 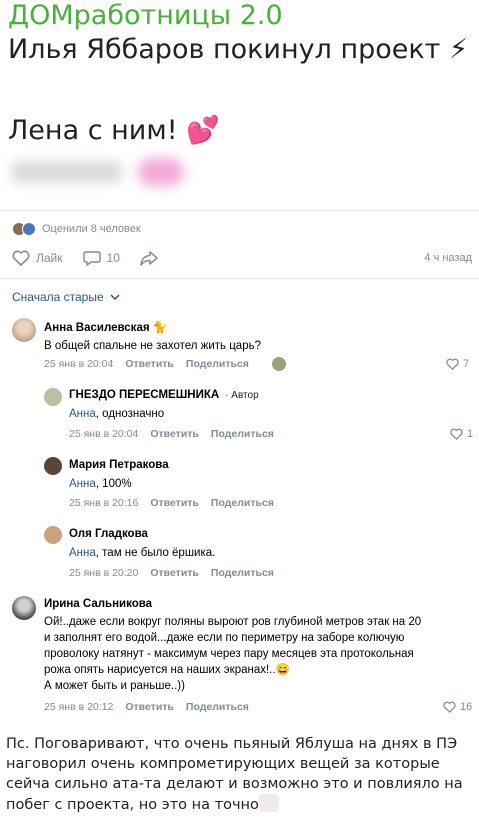 I want to click on liker-avatar, so click(x=29, y=229).